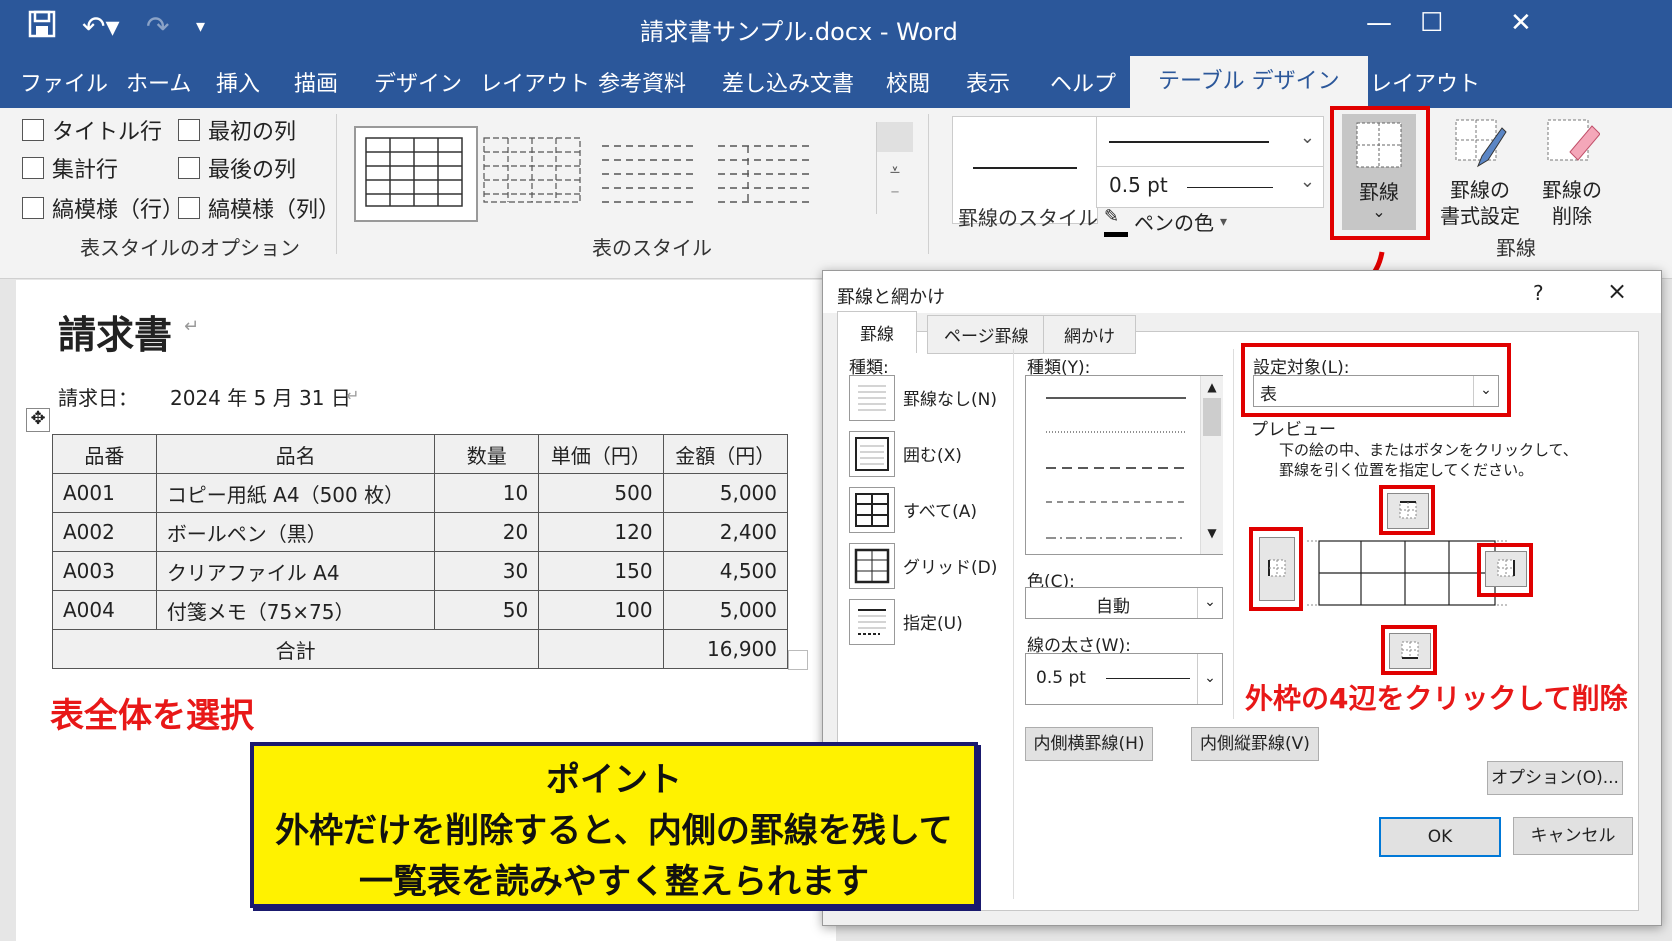  What do you see at coordinates (601, 649) in the screenshot?
I see `table-cell` at bounding box center [601, 649].